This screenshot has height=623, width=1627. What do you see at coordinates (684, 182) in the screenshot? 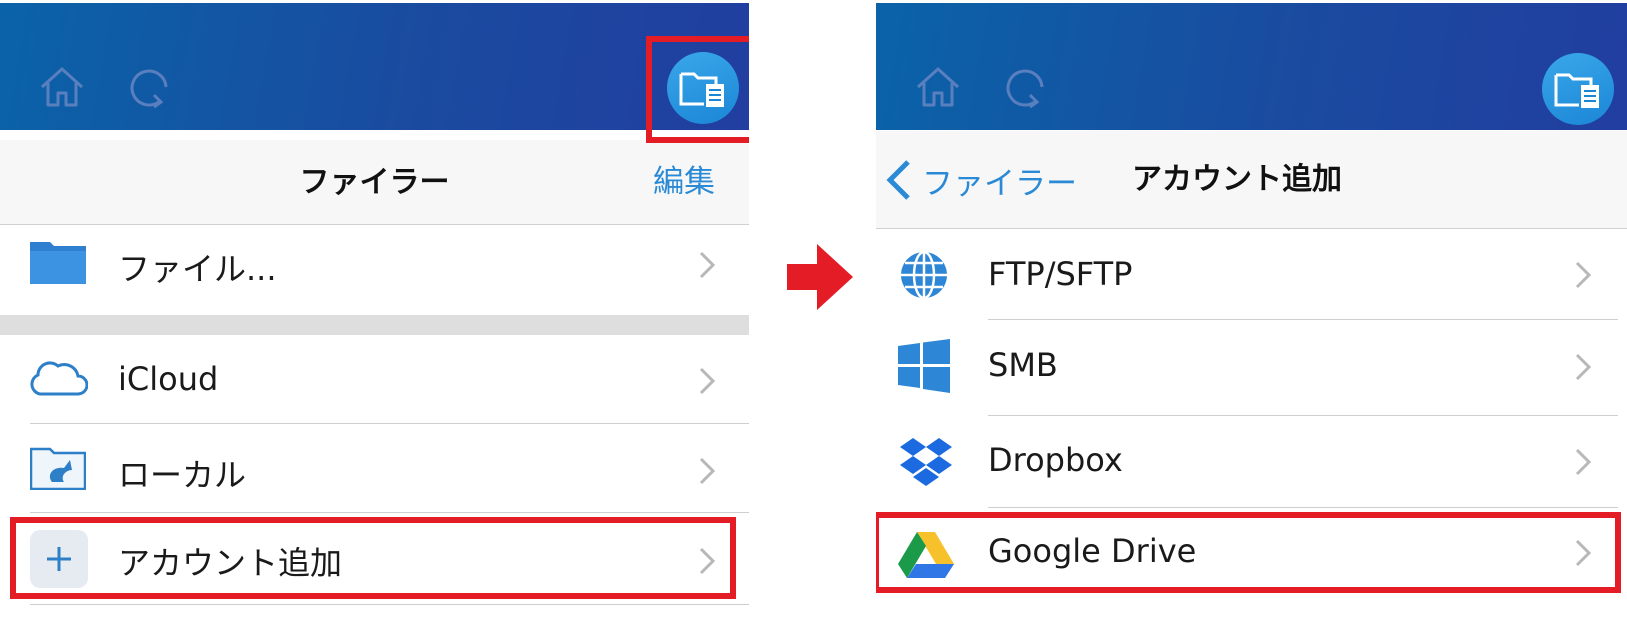
I see `edit-button: 編集` at bounding box center [684, 182].